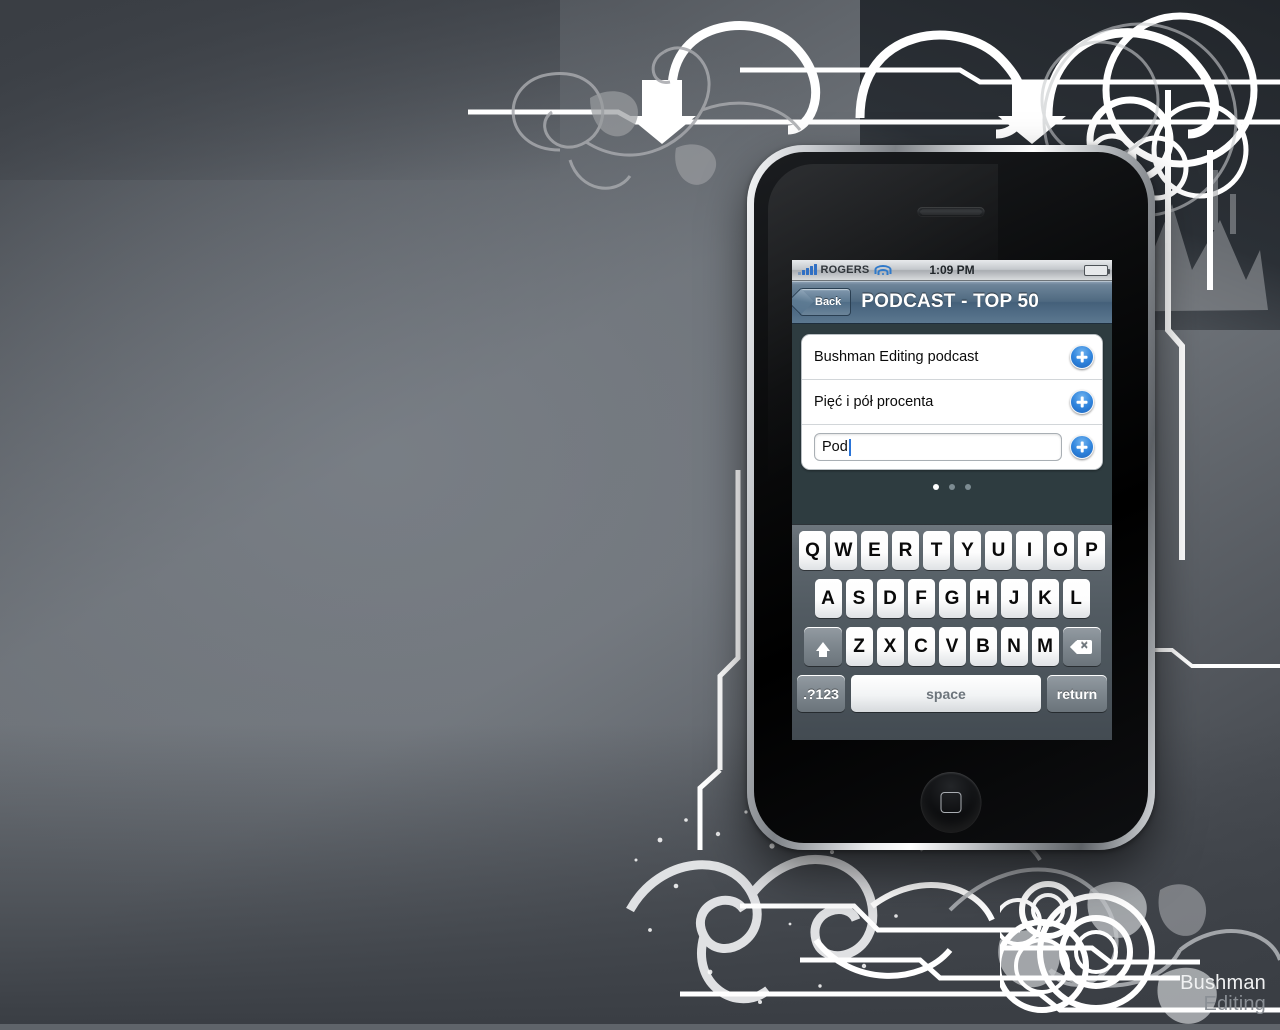 The height and width of the screenshot is (1030, 1280). What do you see at coordinates (828, 598) in the screenshot?
I see `key-a: A` at bounding box center [828, 598].